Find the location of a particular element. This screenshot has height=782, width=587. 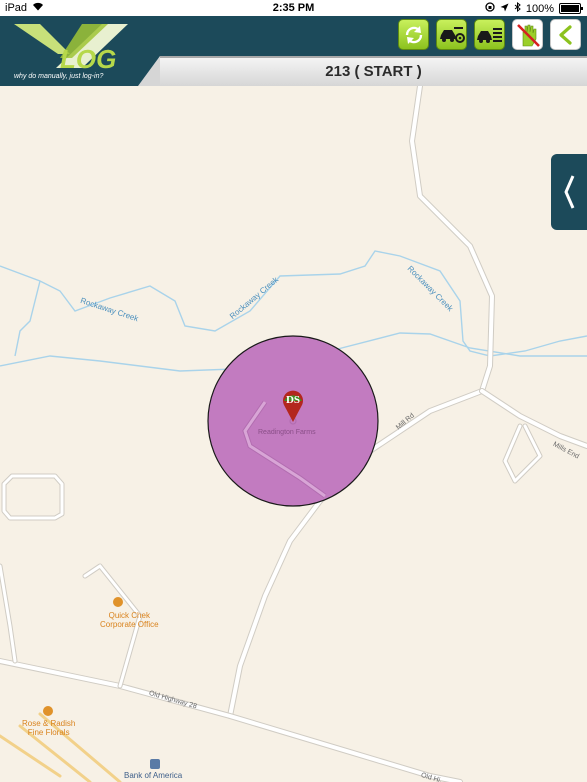

bluetooth-icon is located at coordinates (517, 8).